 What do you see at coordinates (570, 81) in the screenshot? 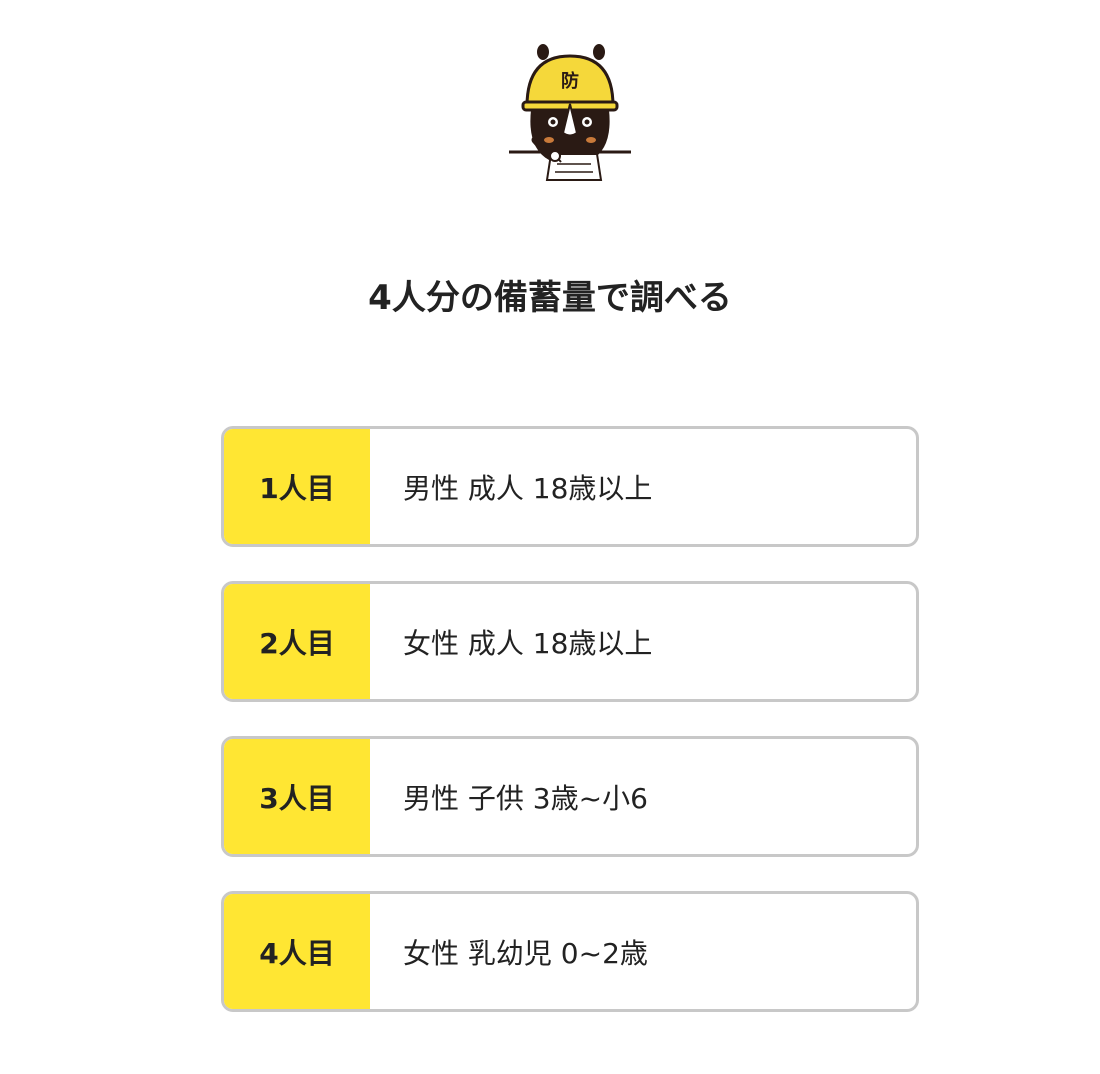
I see `helmet-label: 防` at bounding box center [570, 81].